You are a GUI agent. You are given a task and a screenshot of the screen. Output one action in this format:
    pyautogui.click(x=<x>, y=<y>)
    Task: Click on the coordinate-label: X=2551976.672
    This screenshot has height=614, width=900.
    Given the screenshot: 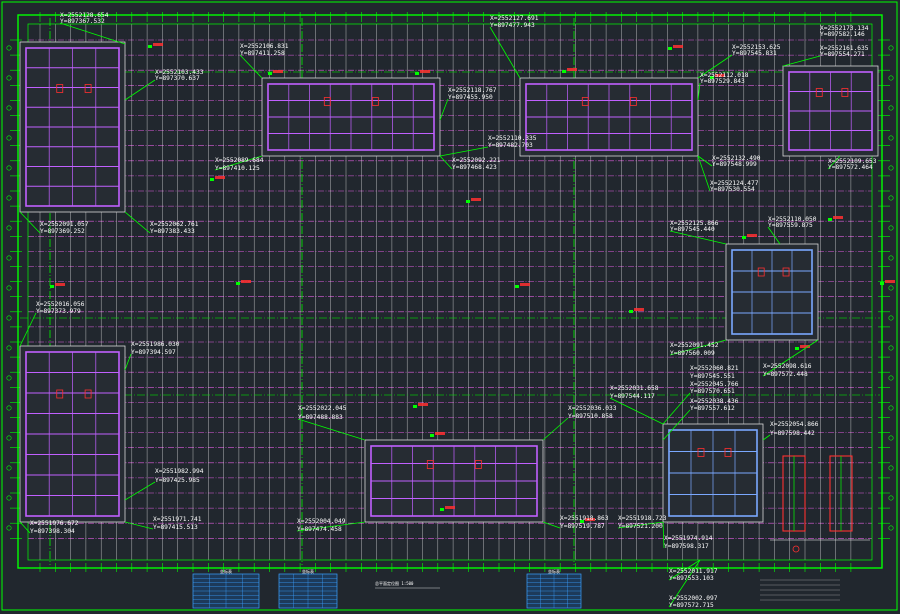 What is the action you would take?
    pyautogui.click(x=54, y=523)
    